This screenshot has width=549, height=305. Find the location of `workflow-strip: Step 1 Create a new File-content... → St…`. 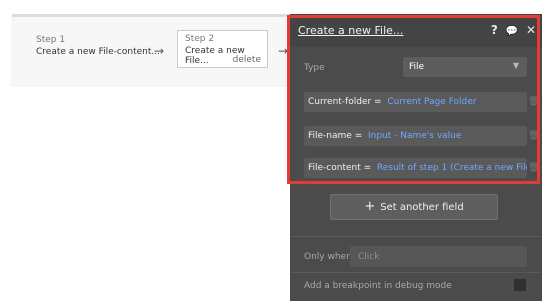

workflow-strip: Step 1 Create a new File-content... → St… is located at coordinates (162, 49).